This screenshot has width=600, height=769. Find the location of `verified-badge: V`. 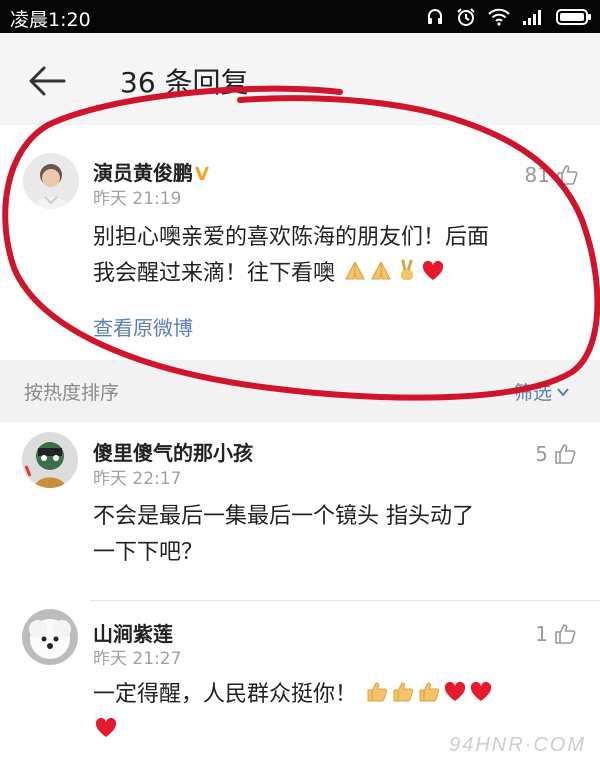

verified-badge: V is located at coordinates (202, 174).